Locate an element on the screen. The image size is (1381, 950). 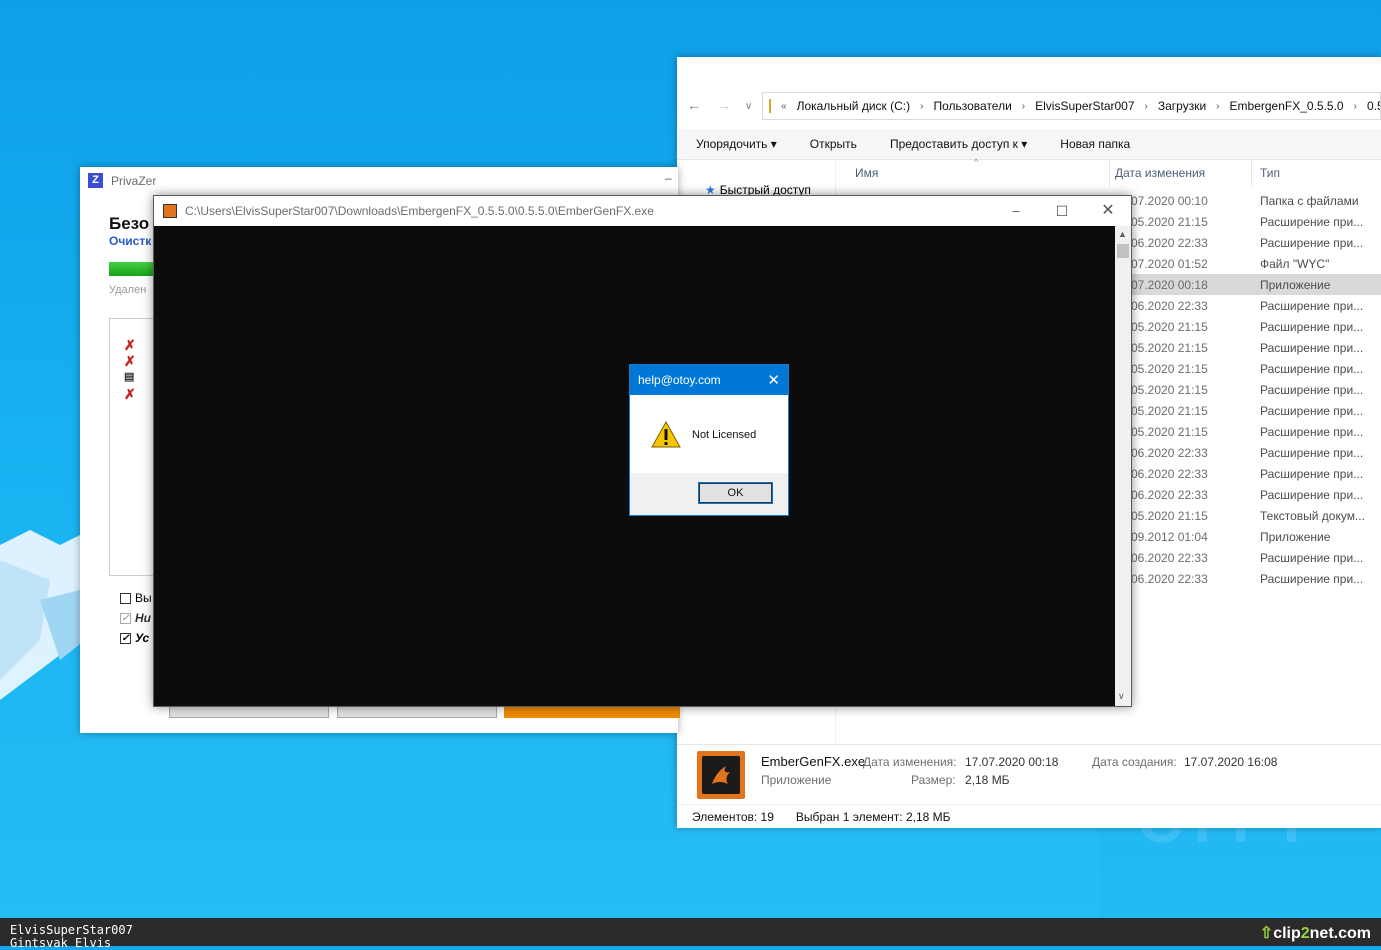
option-checkbox-1: Вы is located at coordinates (136, 598).